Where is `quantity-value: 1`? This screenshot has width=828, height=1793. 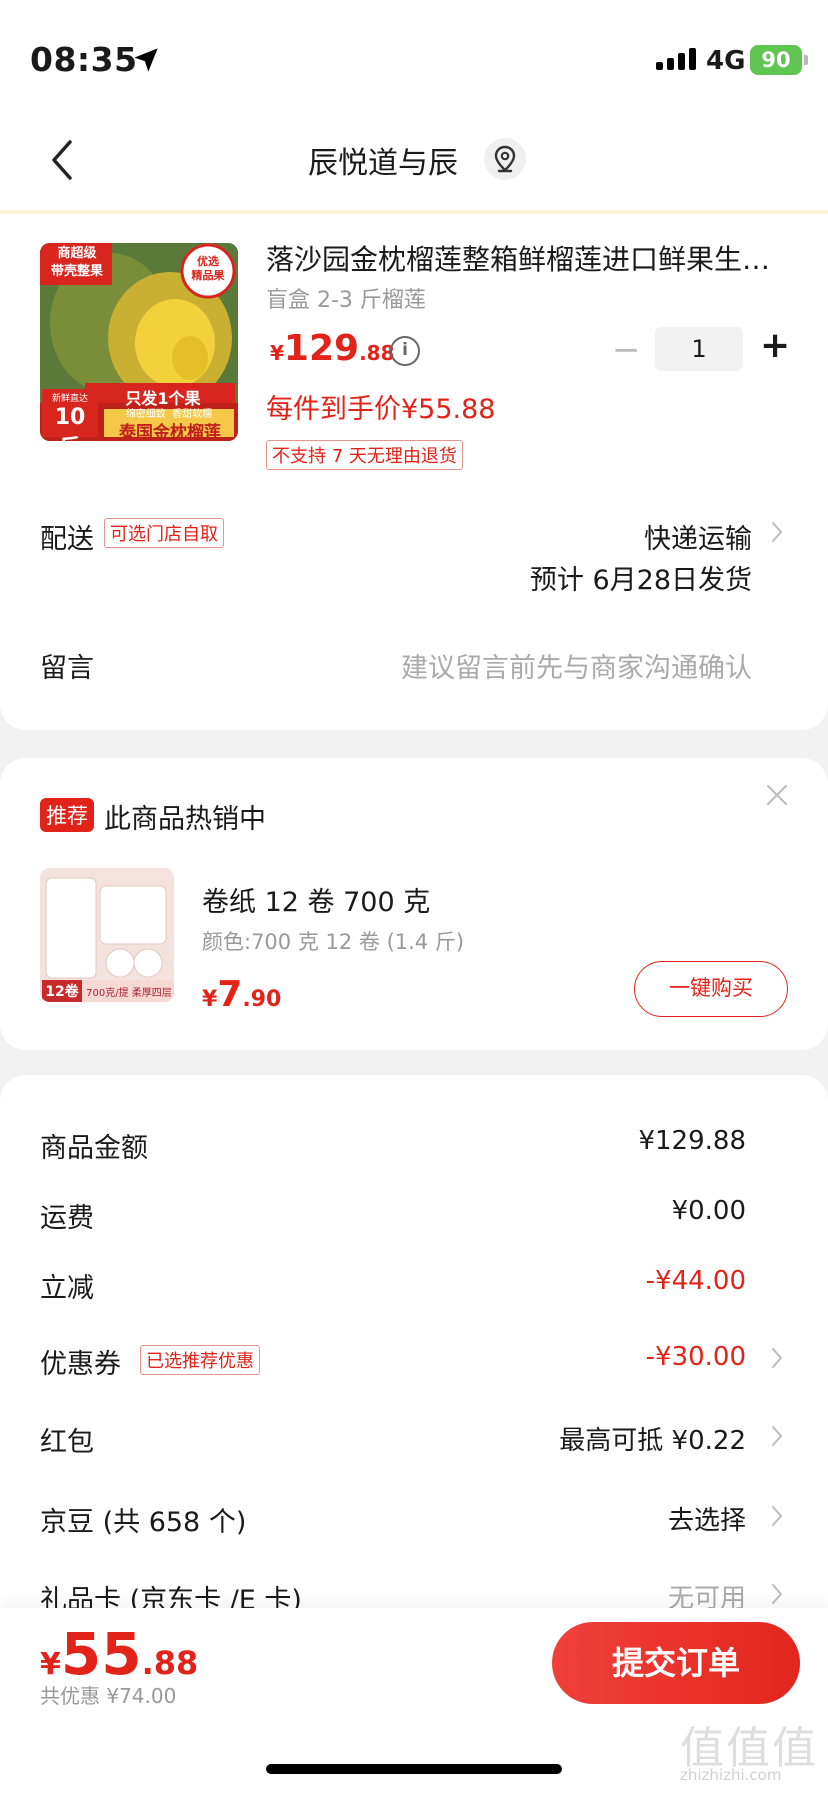
quantity-value: 1 is located at coordinates (699, 349).